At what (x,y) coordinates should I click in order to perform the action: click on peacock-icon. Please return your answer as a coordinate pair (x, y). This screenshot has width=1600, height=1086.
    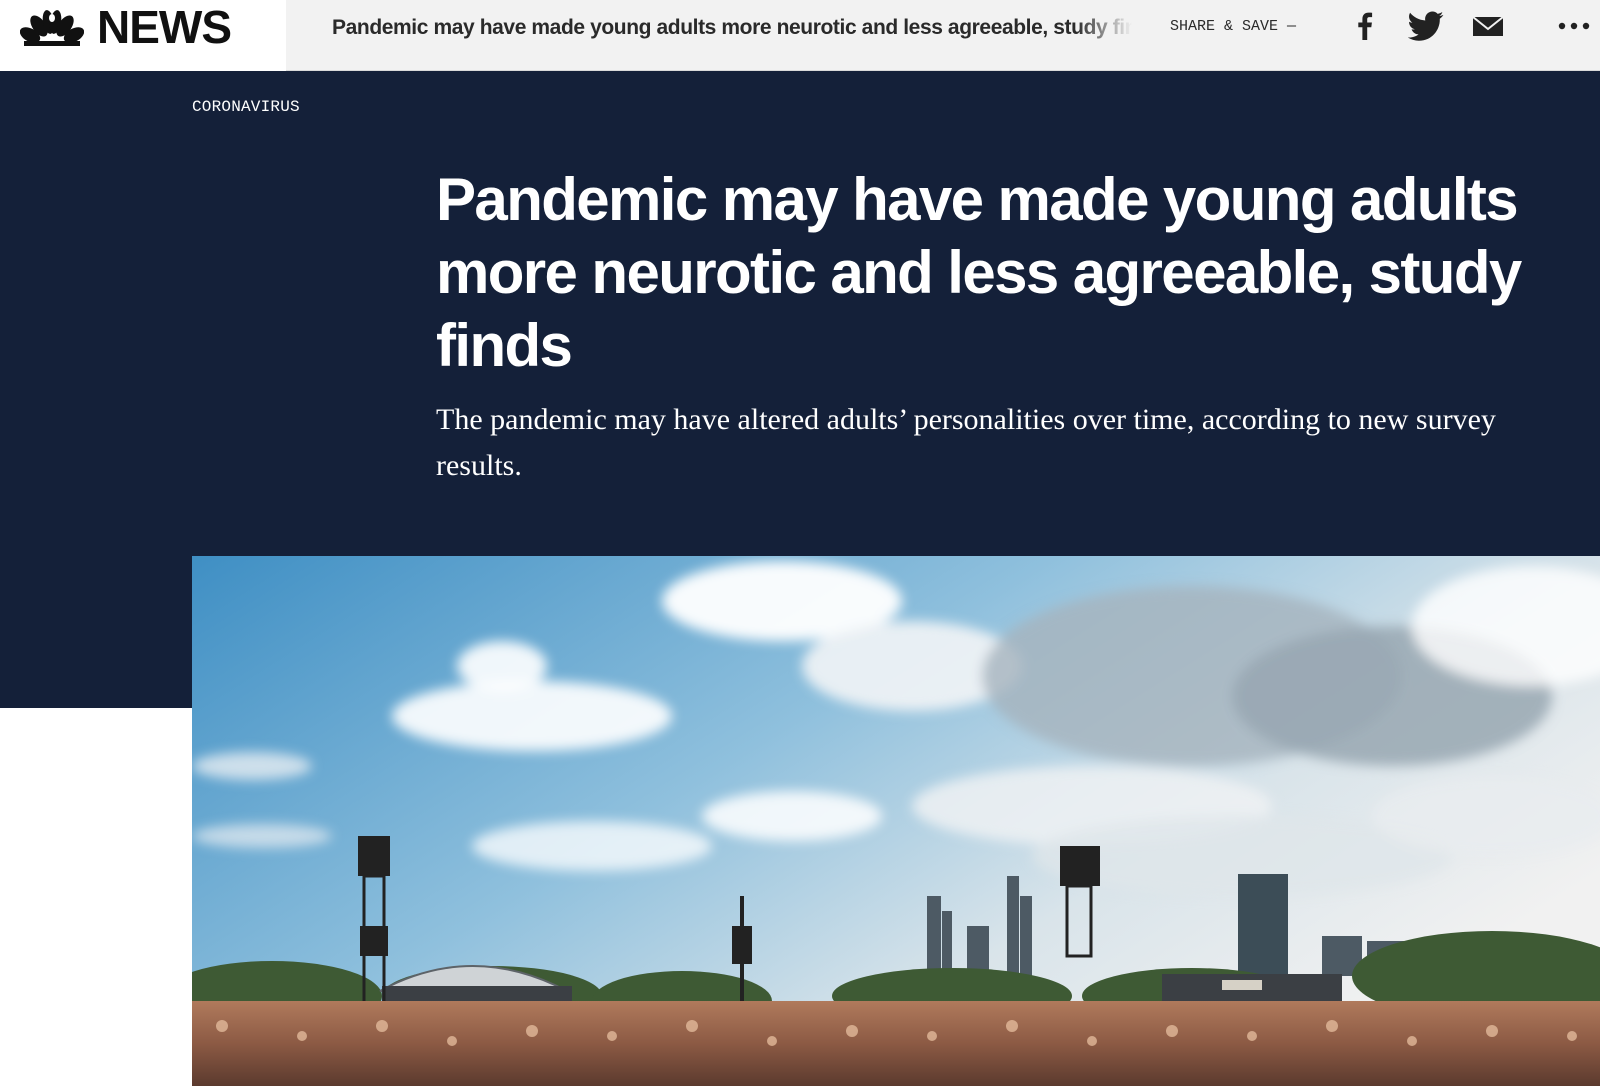
    Looking at the image, I should click on (52, 28).